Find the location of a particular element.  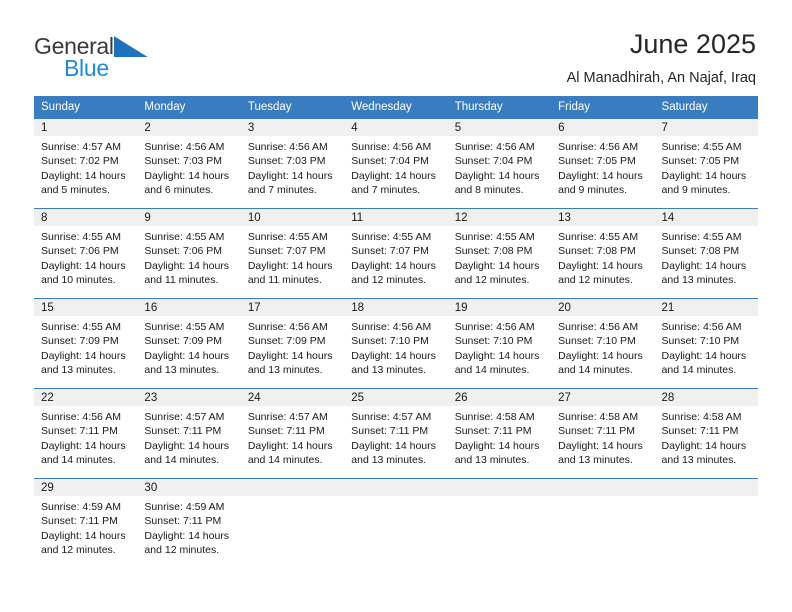

weekday-header-saturday: Saturday is located at coordinates (706, 107).